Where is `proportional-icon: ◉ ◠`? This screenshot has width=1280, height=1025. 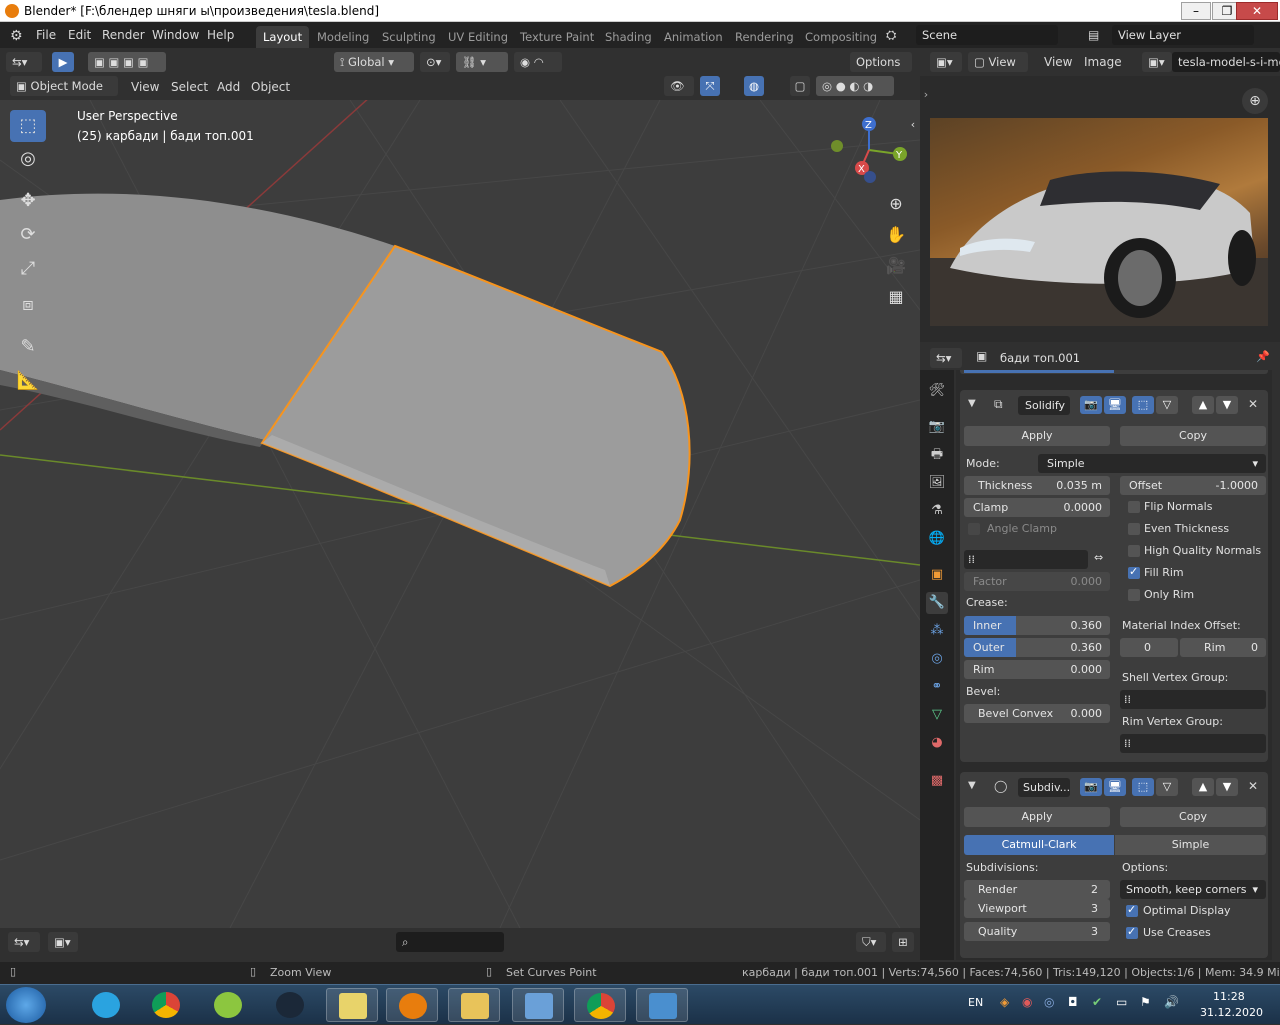
proportional-icon: ◉ ◠ is located at coordinates (538, 62).